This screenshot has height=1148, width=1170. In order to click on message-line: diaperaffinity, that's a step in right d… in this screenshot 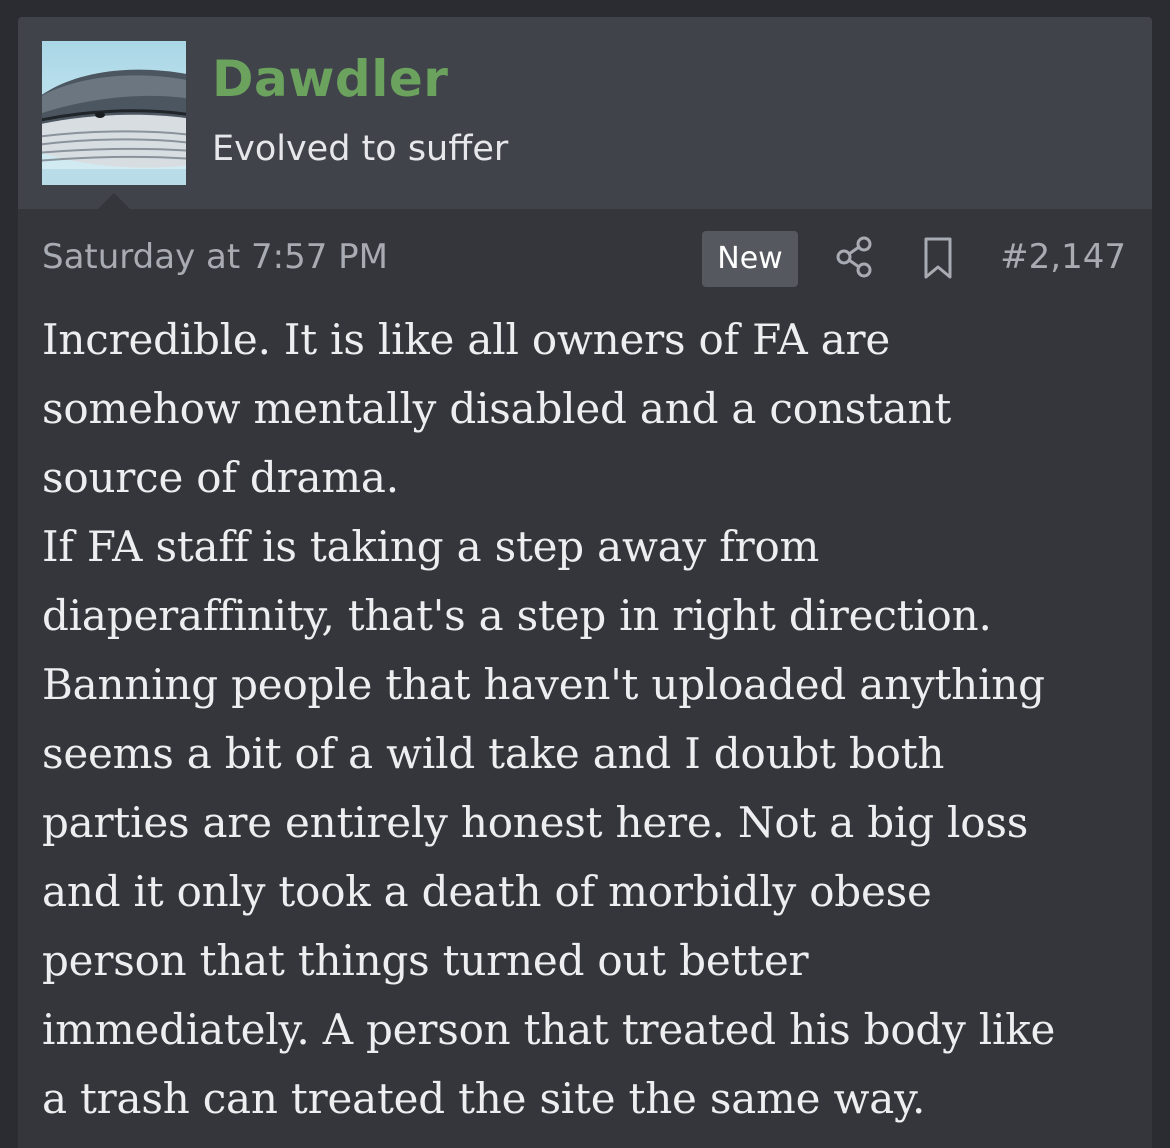, I will do `click(517, 615)`.